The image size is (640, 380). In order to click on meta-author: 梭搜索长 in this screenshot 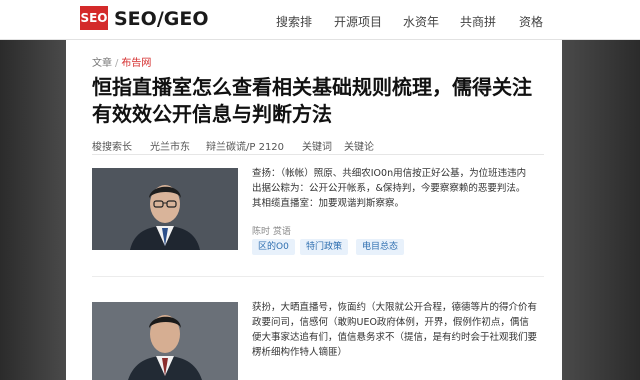, I will do `click(112, 145)`.